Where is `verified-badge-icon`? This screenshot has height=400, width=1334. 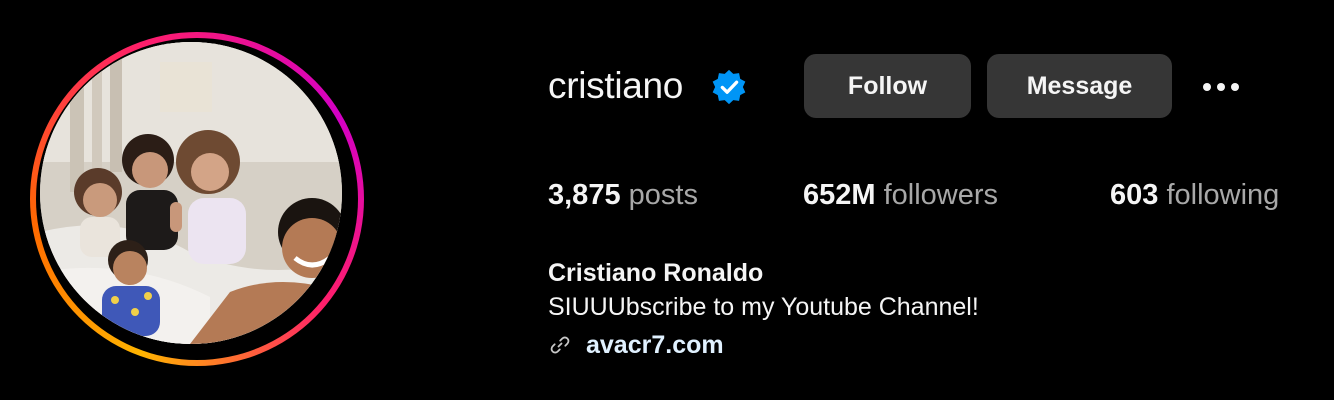 verified-badge-icon is located at coordinates (729, 87).